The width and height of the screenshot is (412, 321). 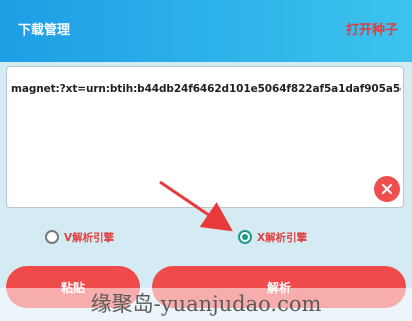 I want to click on radio-x-engine: X解析引擎, so click(x=272, y=237).